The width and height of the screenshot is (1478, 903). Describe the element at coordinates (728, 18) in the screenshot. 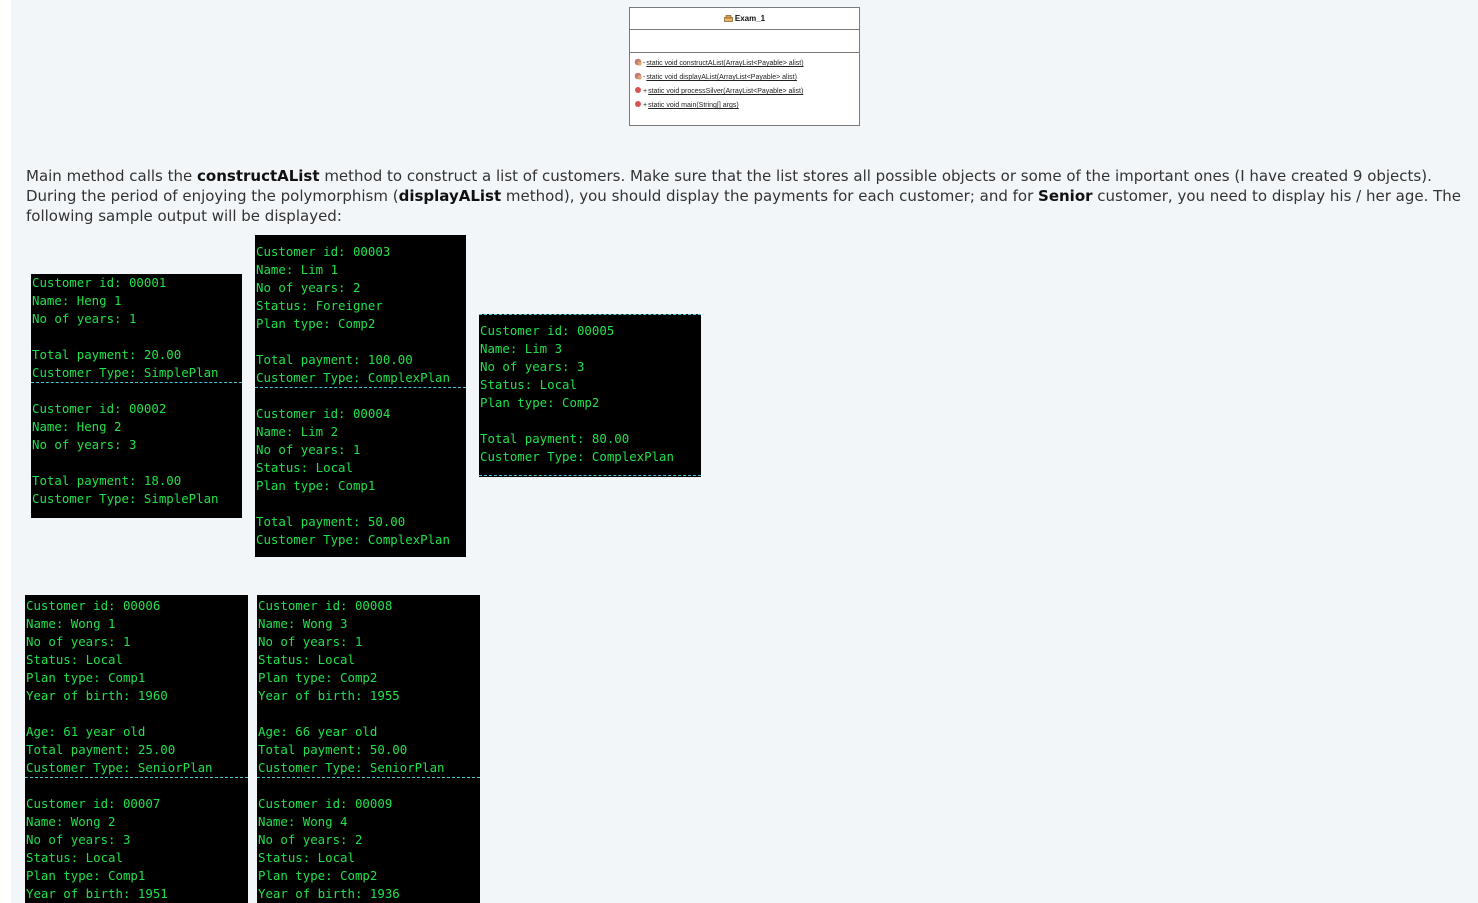

I see `class-icon` at that location.